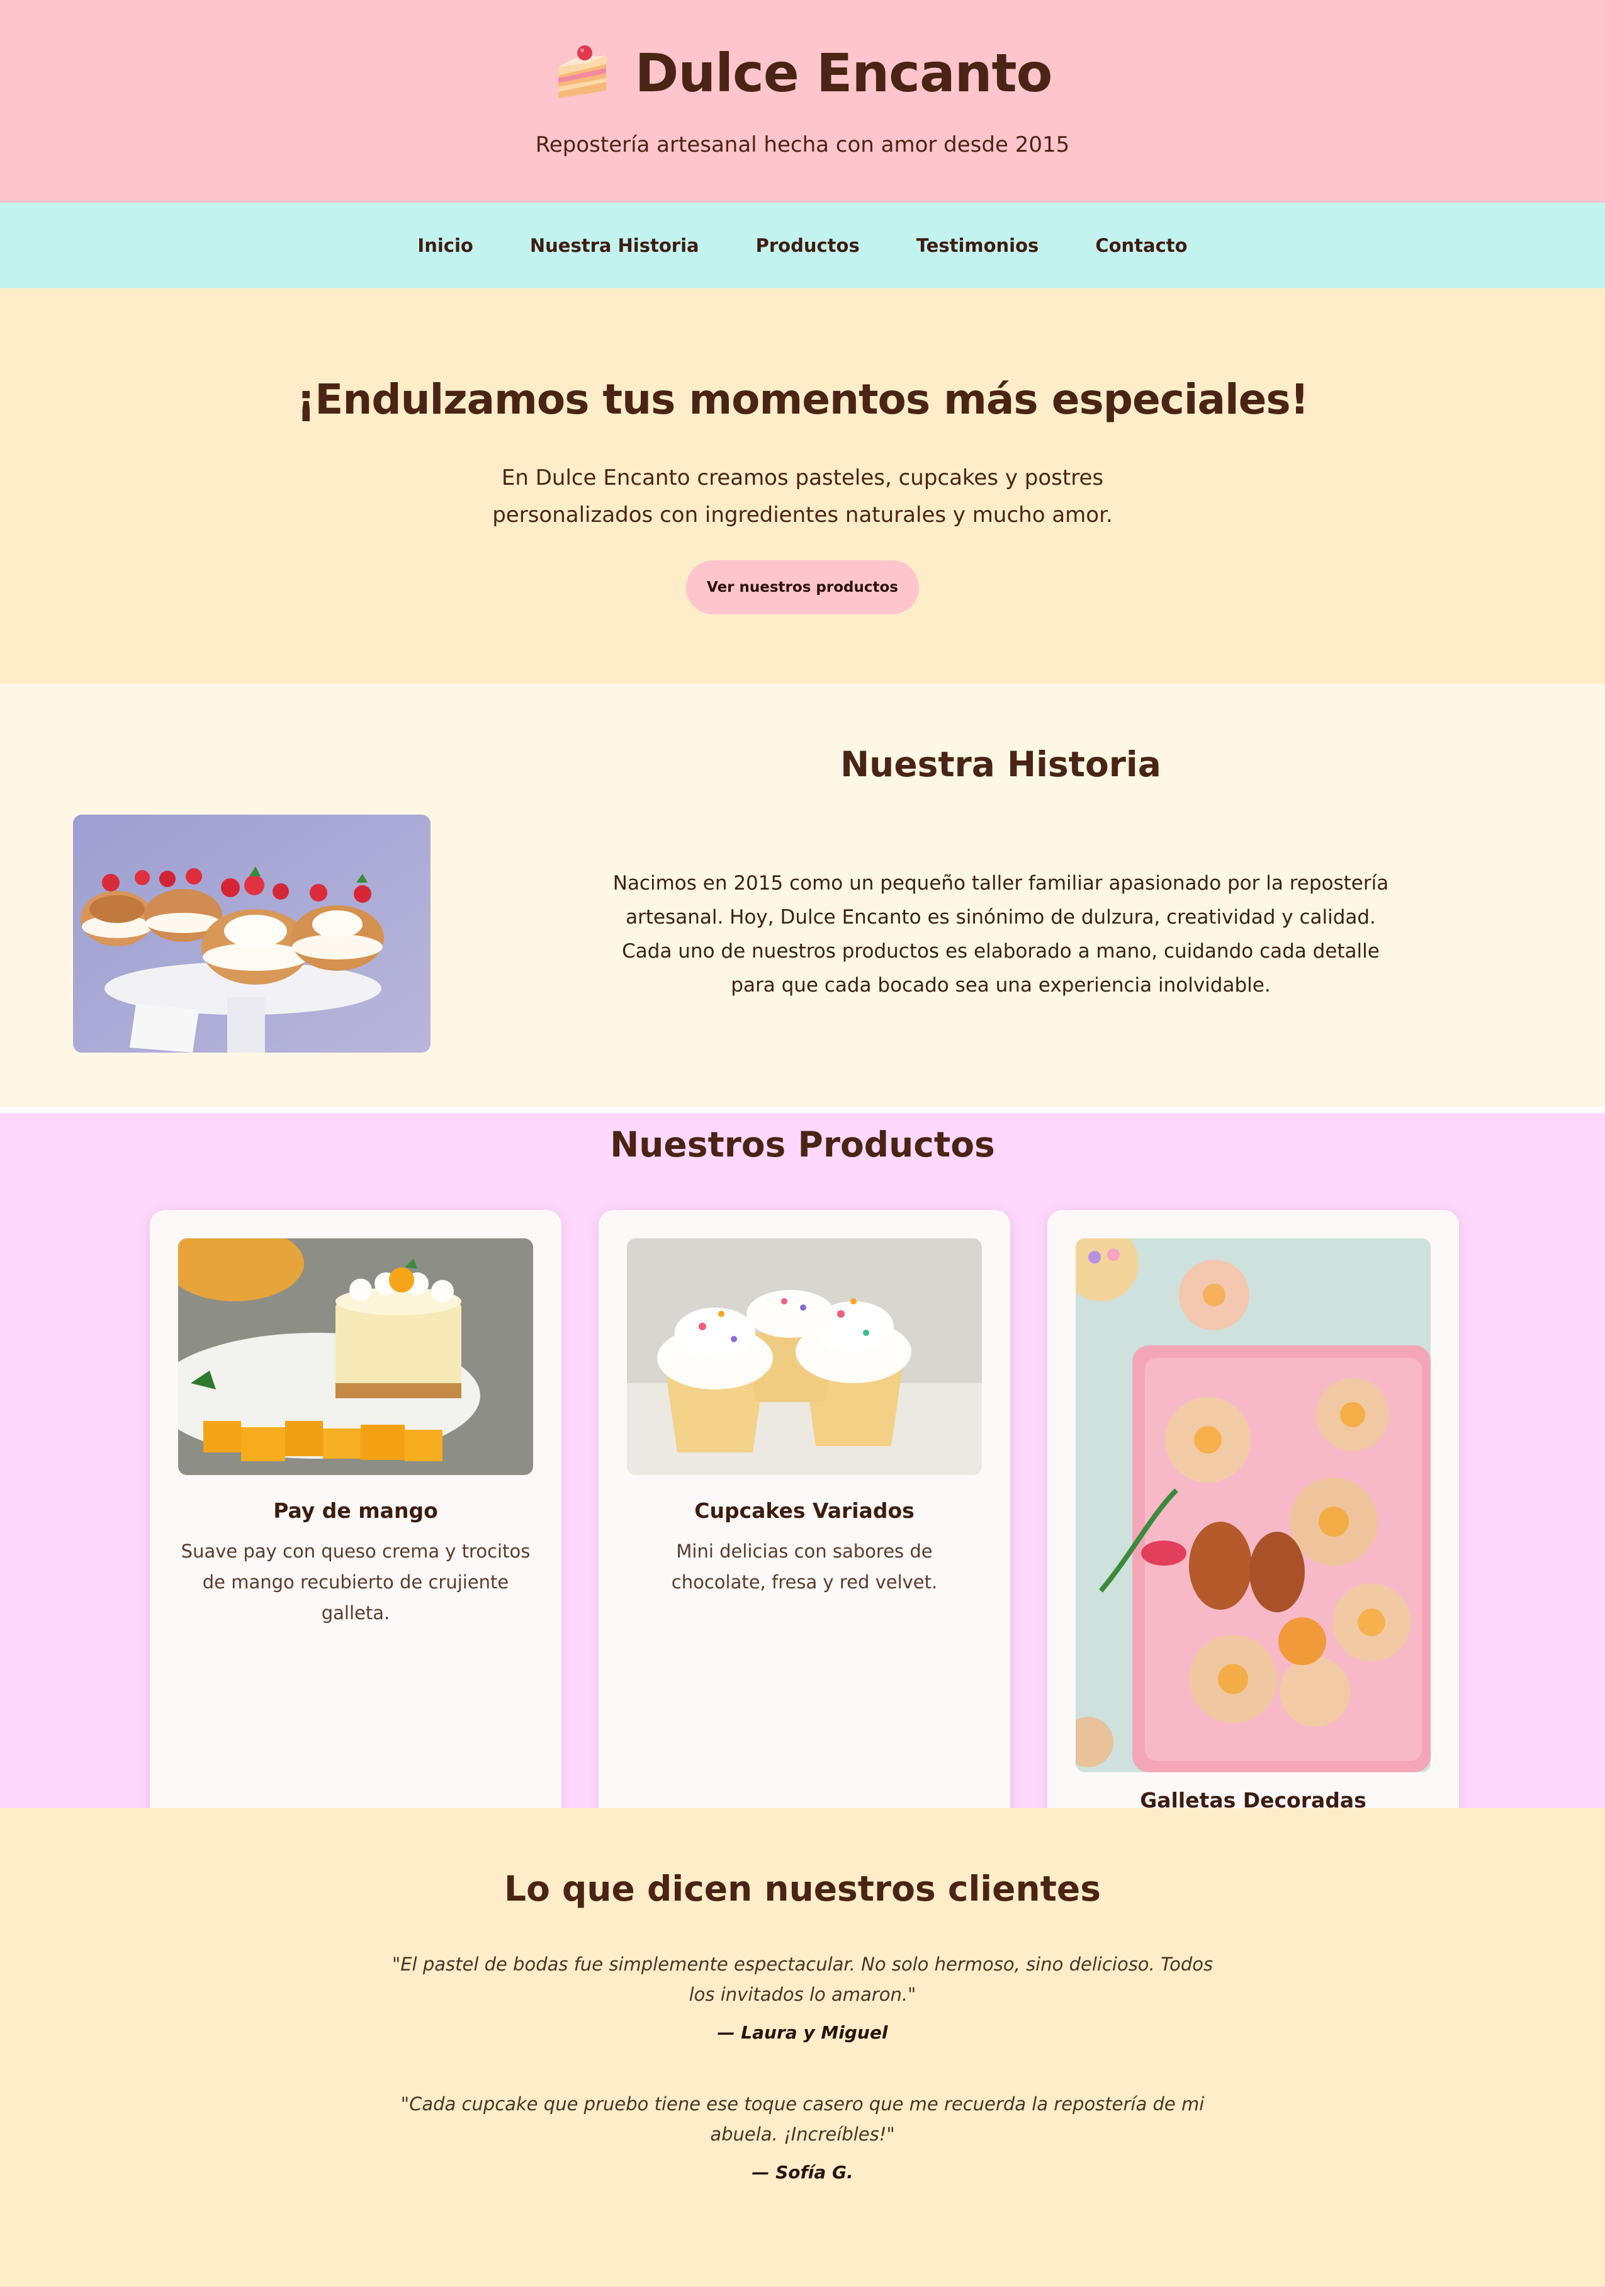  Describe the element at coordinates (1000, 764) in the screenshot. I see `historia-title: Nuestra Historia` at that location.